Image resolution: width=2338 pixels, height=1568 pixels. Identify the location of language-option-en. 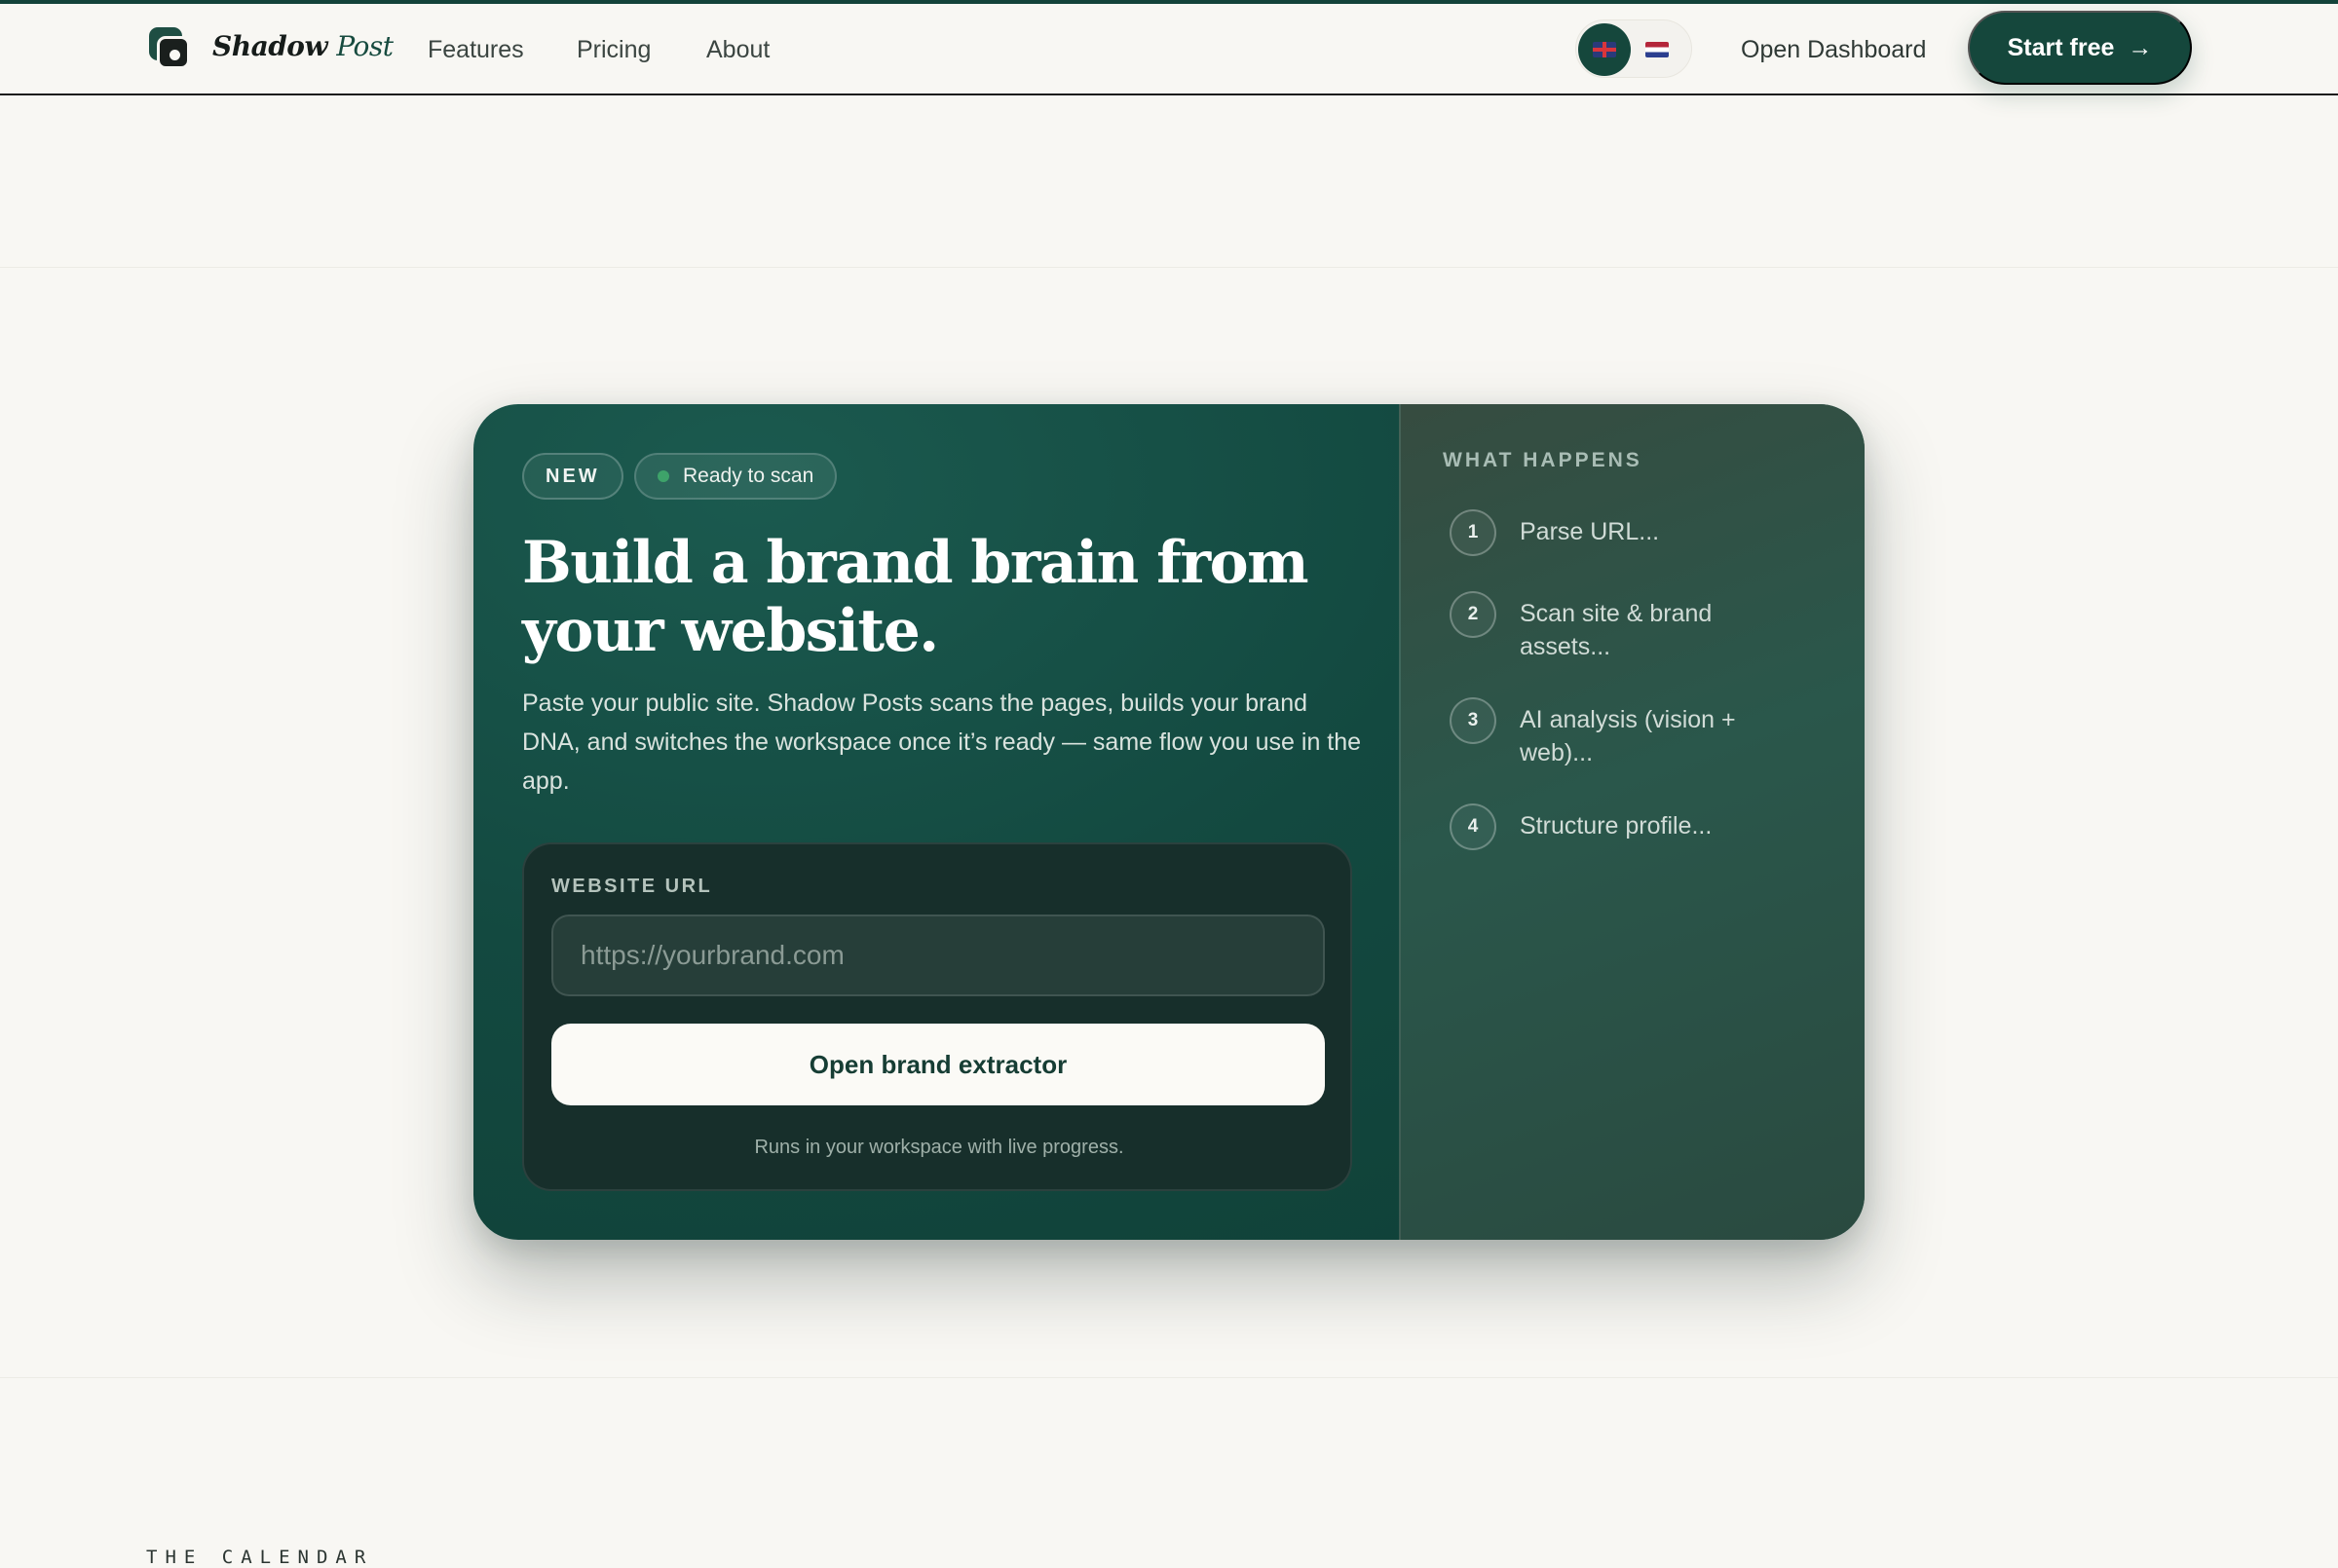
(1604, 49).